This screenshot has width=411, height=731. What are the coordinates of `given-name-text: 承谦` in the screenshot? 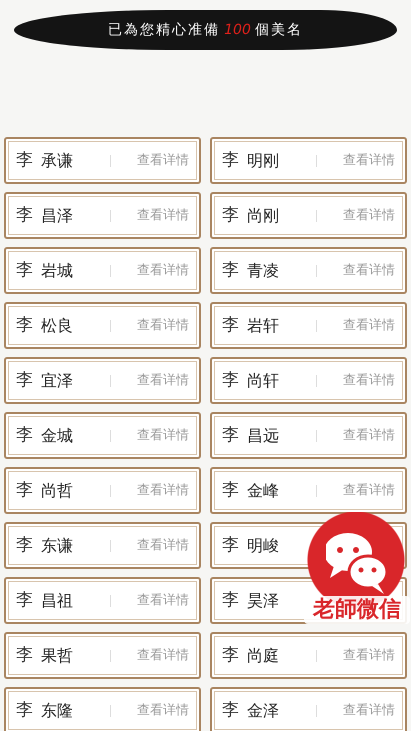 It's located at (57, 161).